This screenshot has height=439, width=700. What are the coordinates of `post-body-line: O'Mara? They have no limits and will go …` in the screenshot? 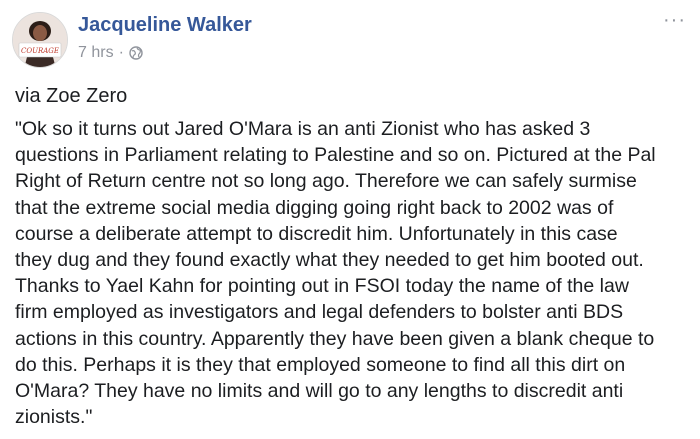 It's located at (319, 391).